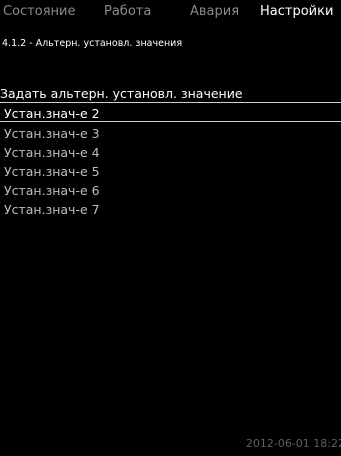  I want to click on divider, so click(170, 102).